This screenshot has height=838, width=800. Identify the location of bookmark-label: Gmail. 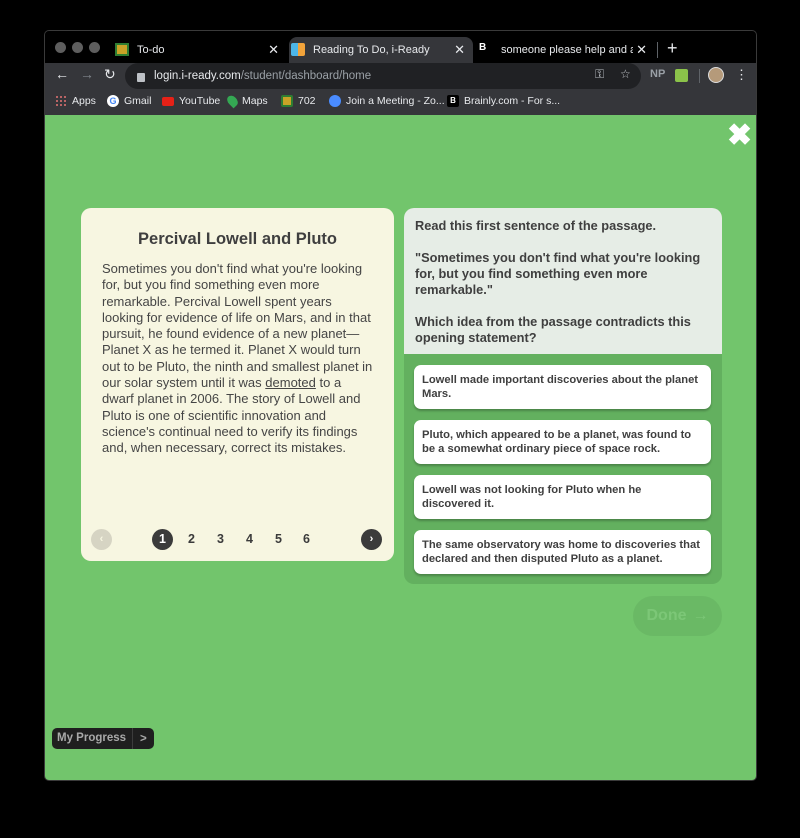
(138, 101).